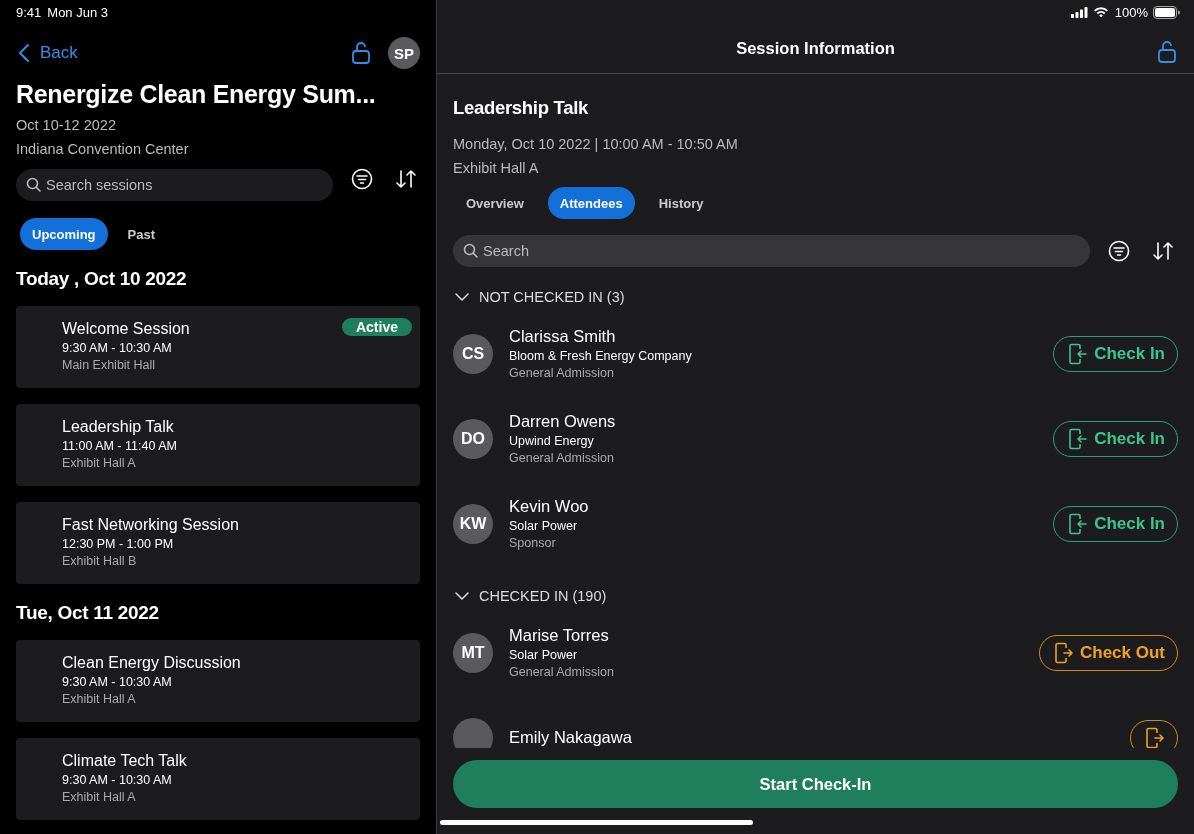 The width and height of the screenshot is (1194, 834). What do you see at coordinates (1131, 12) in the screenshot?
I see `battery-percent: 100%` at bounding box center [1131, 12].